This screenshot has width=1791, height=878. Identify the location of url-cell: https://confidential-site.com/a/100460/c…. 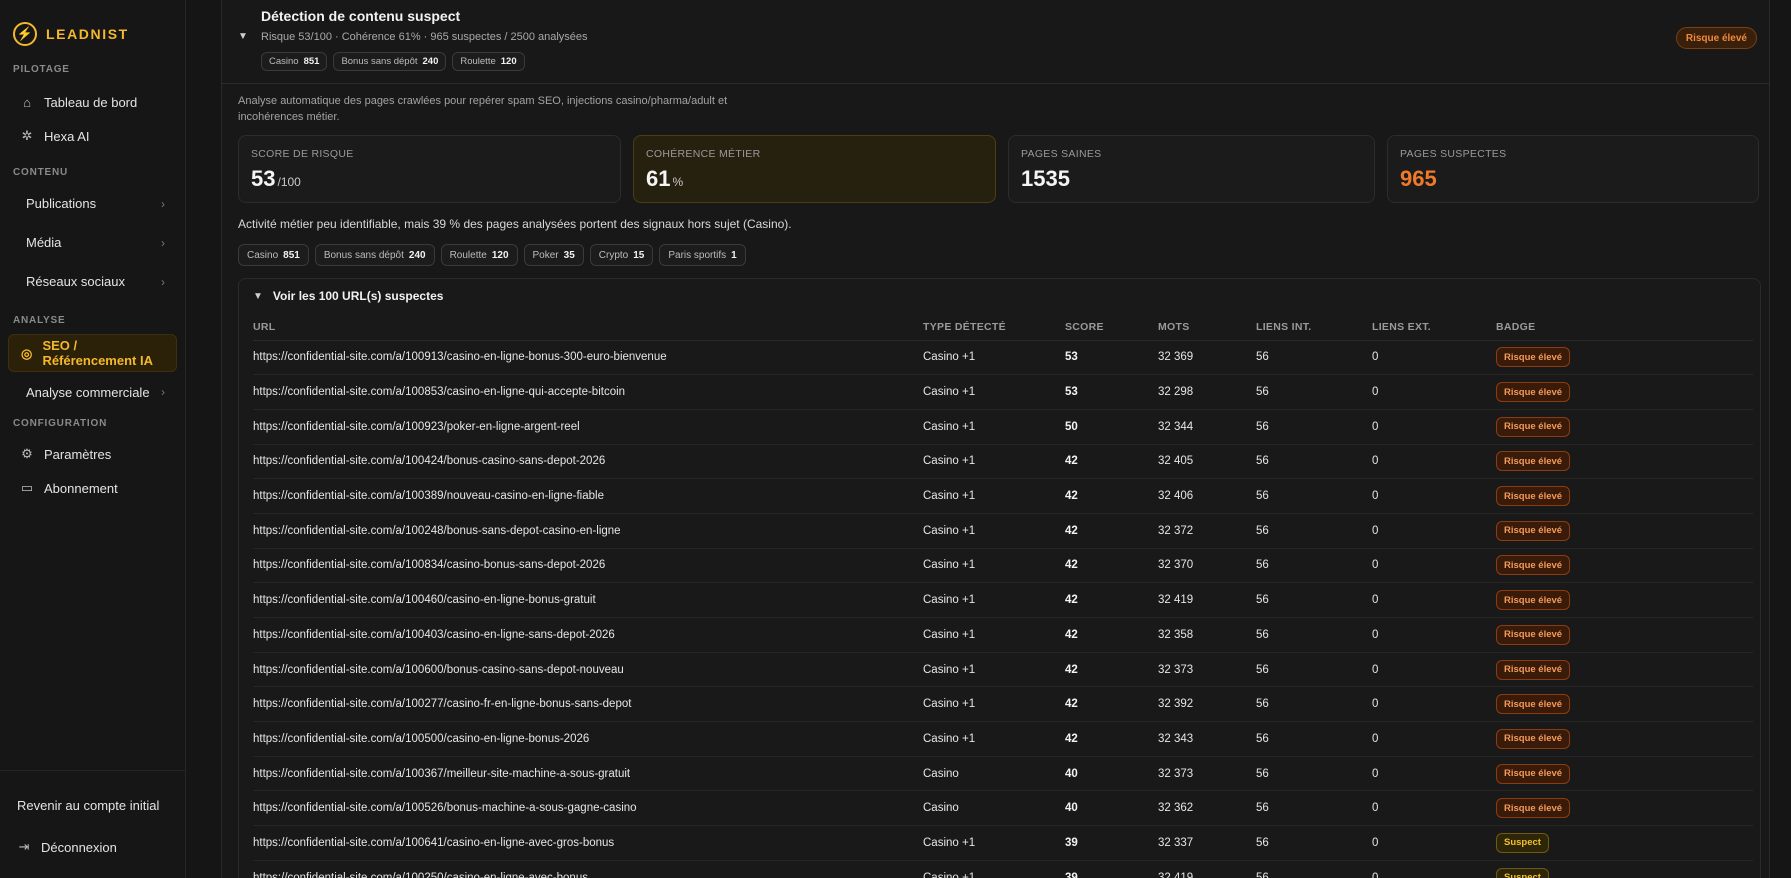
(588, 600).